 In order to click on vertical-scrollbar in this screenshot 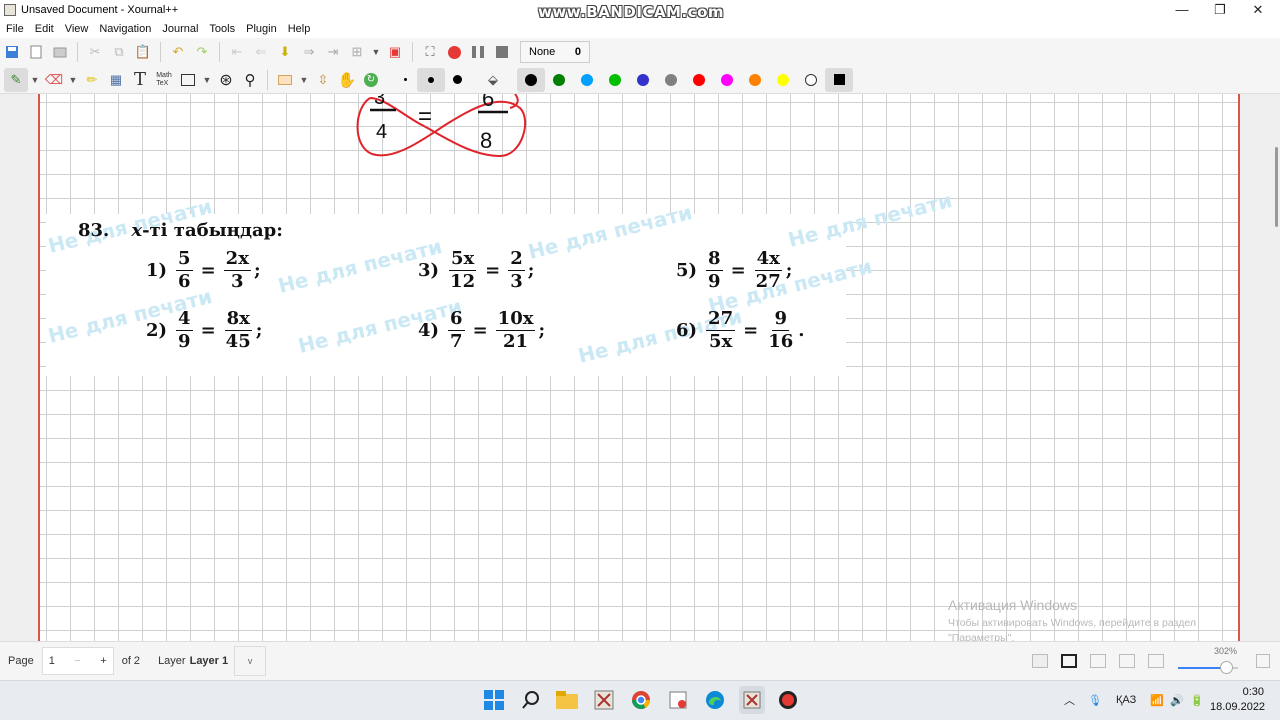, I will do `click(1276, 187)`.